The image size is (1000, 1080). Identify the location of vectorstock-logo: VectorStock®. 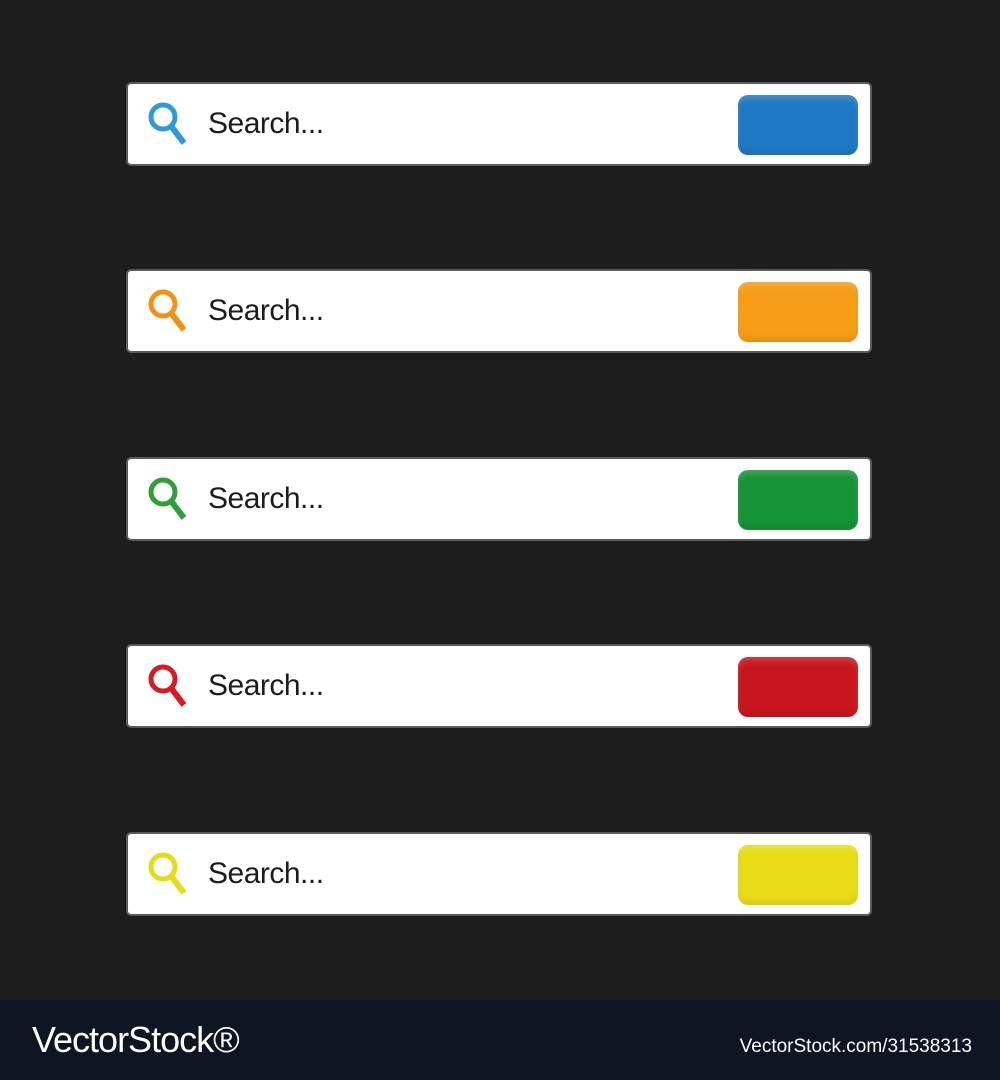
(136, 1039).